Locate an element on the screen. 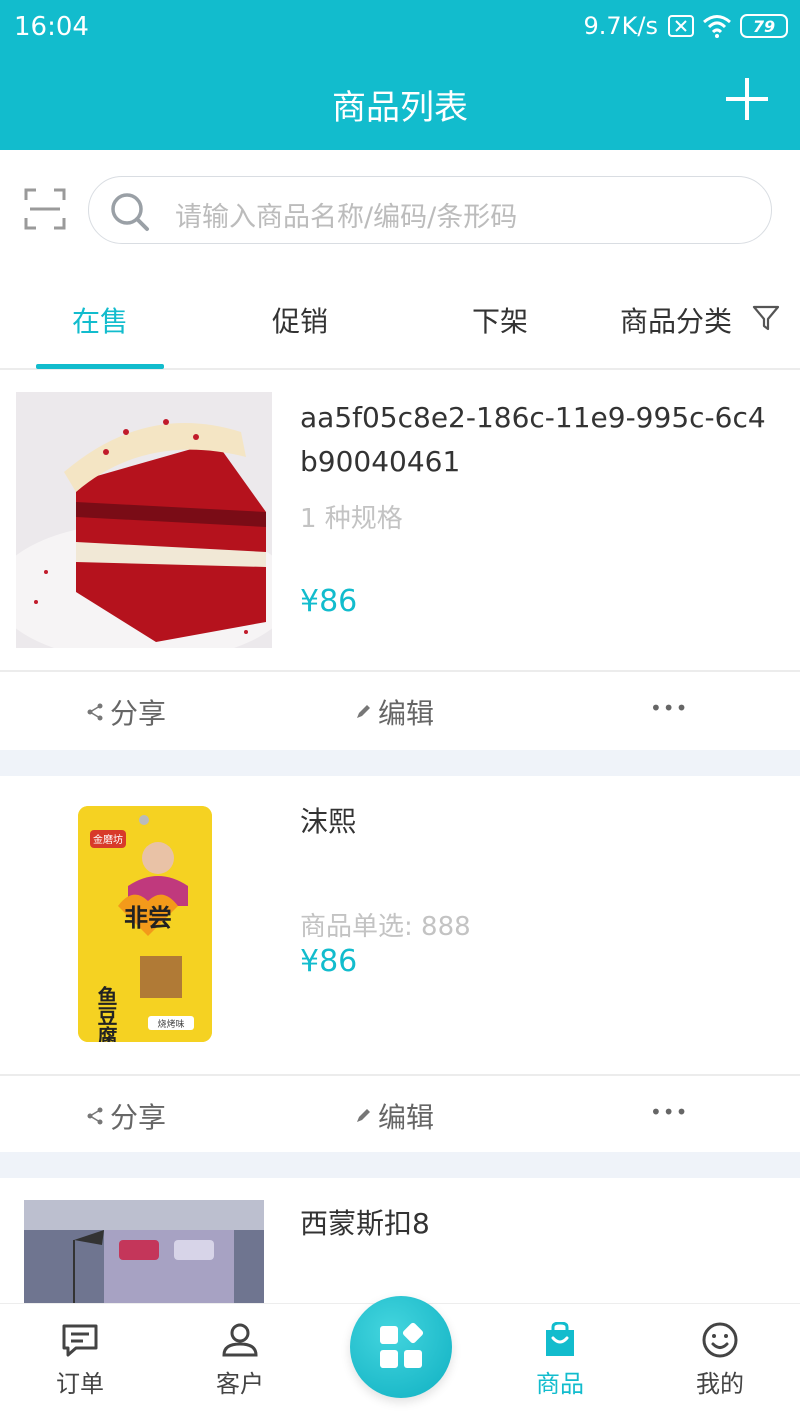  status-bar: 16:04 9.7K/s 79 is located at coordinates (400, 28).